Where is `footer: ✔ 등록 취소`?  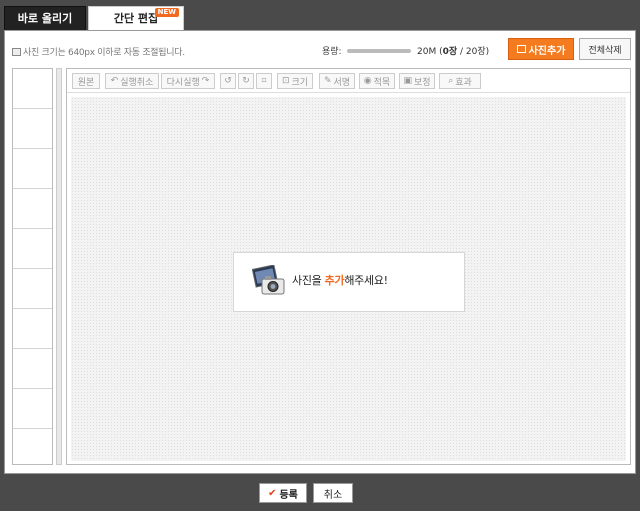
footer: ✔ 등록 취소 is located at coordinates (320, 493).